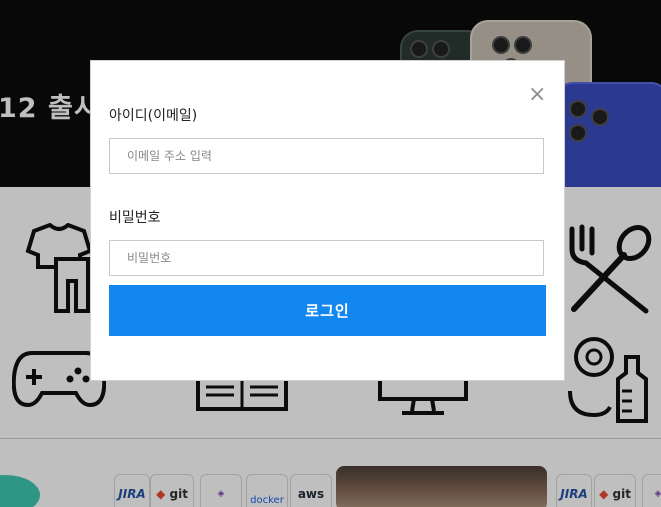 The width and height of the screenshot is (661, 507). What do you see at coordinates (326, 156) in the screenshot?
I see `email-input` at bounding box center [326, 156].